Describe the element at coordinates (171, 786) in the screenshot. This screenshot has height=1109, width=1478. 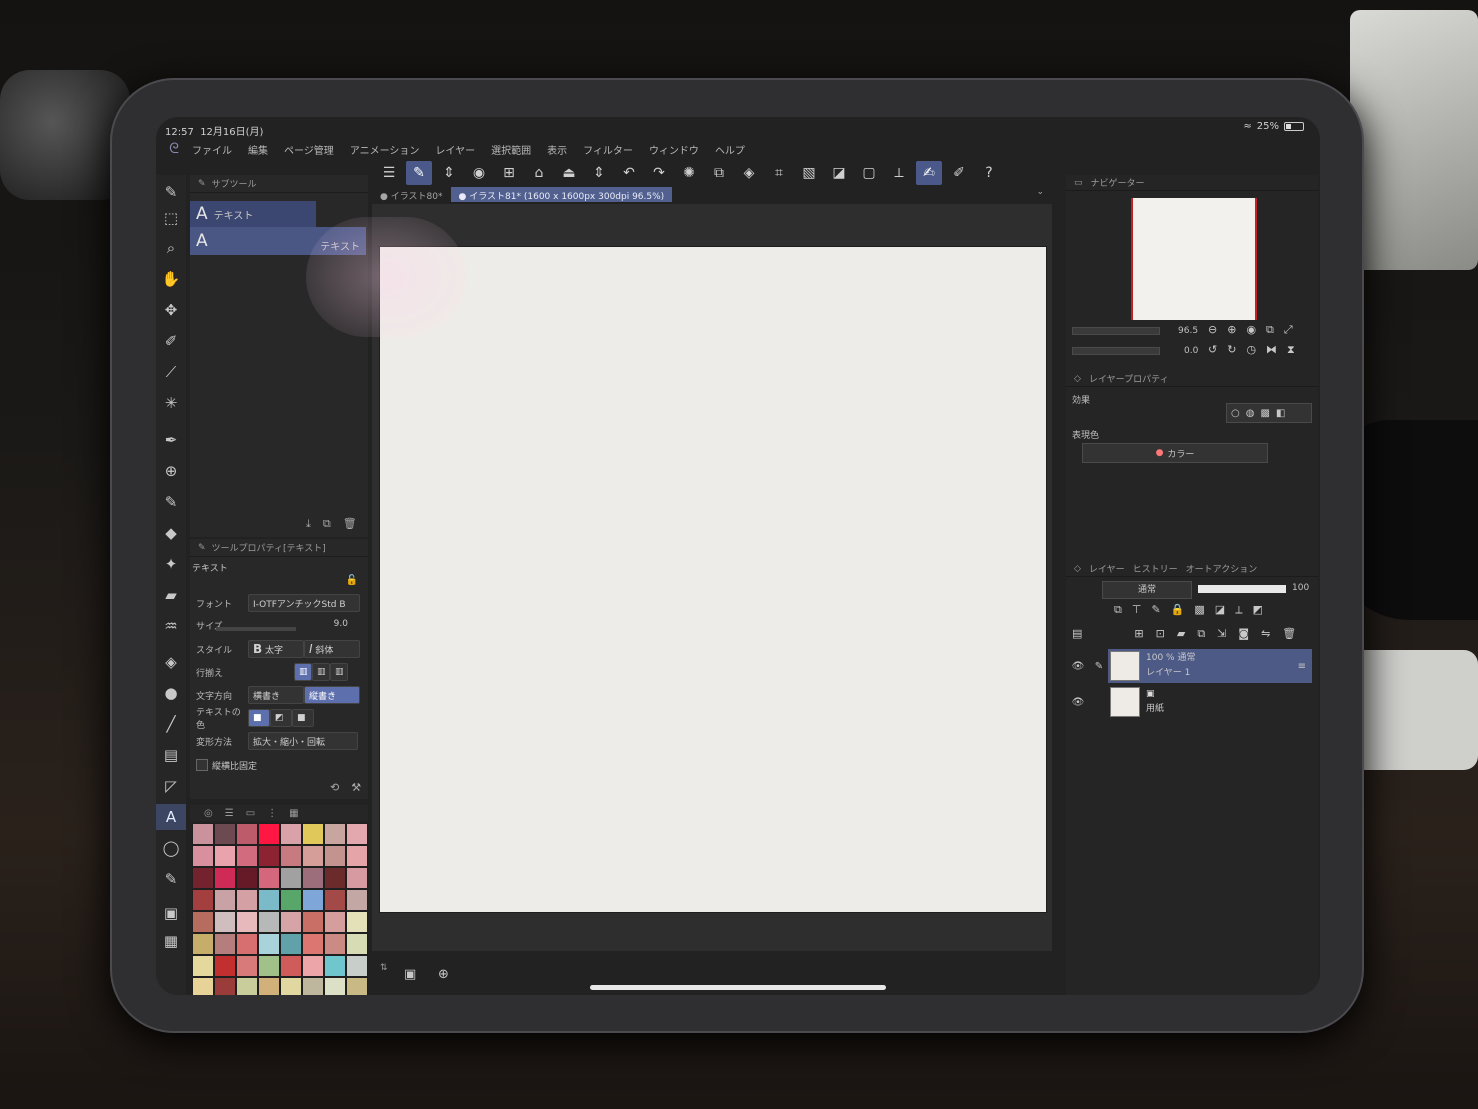
I see `frame-icon: ◸` at that location.